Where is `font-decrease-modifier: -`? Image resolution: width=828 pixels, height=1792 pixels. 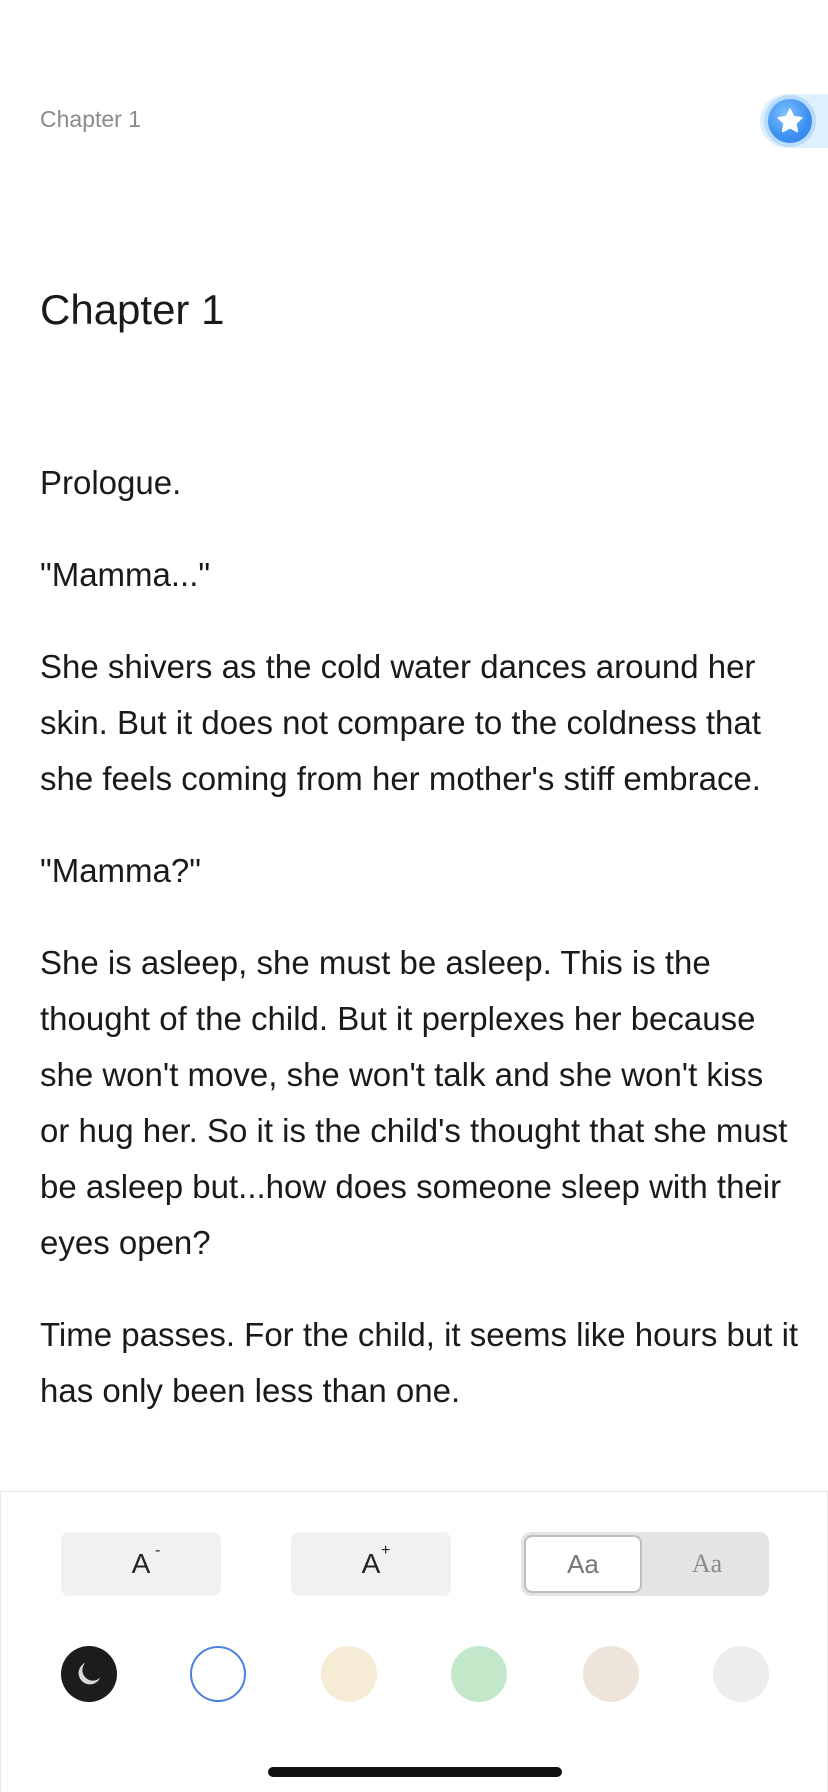 font-decrease-modifier: - is located at coordinates (158, 1550).